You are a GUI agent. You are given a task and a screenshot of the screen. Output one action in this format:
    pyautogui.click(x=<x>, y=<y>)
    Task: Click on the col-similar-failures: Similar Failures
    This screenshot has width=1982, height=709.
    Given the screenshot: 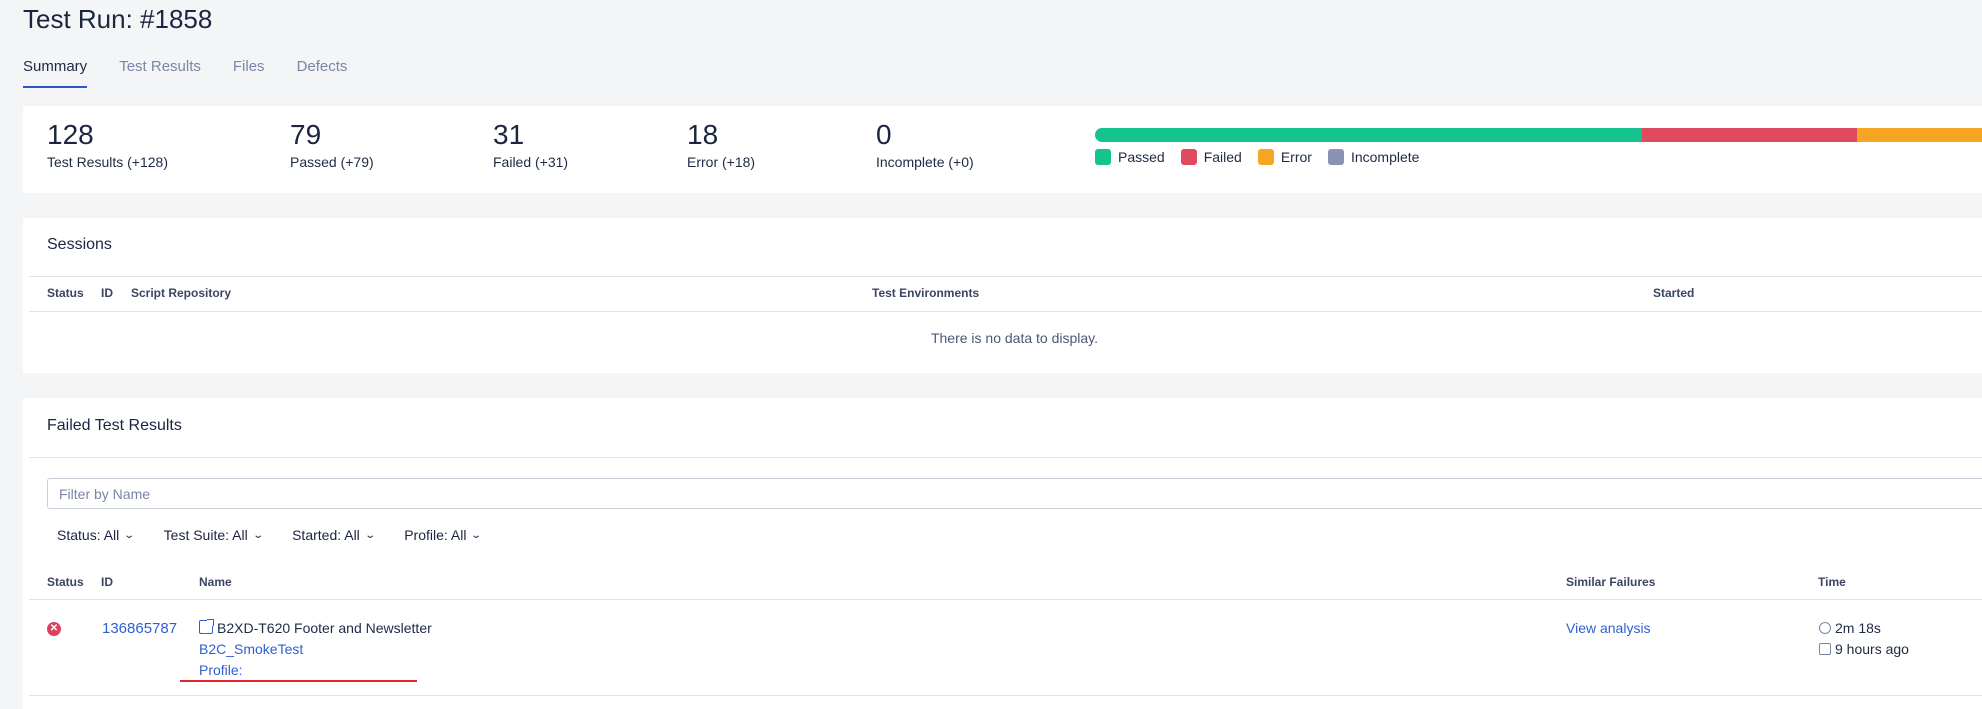 What is the action you would take?
    pyautogui.click(x=1611, y=582)
    